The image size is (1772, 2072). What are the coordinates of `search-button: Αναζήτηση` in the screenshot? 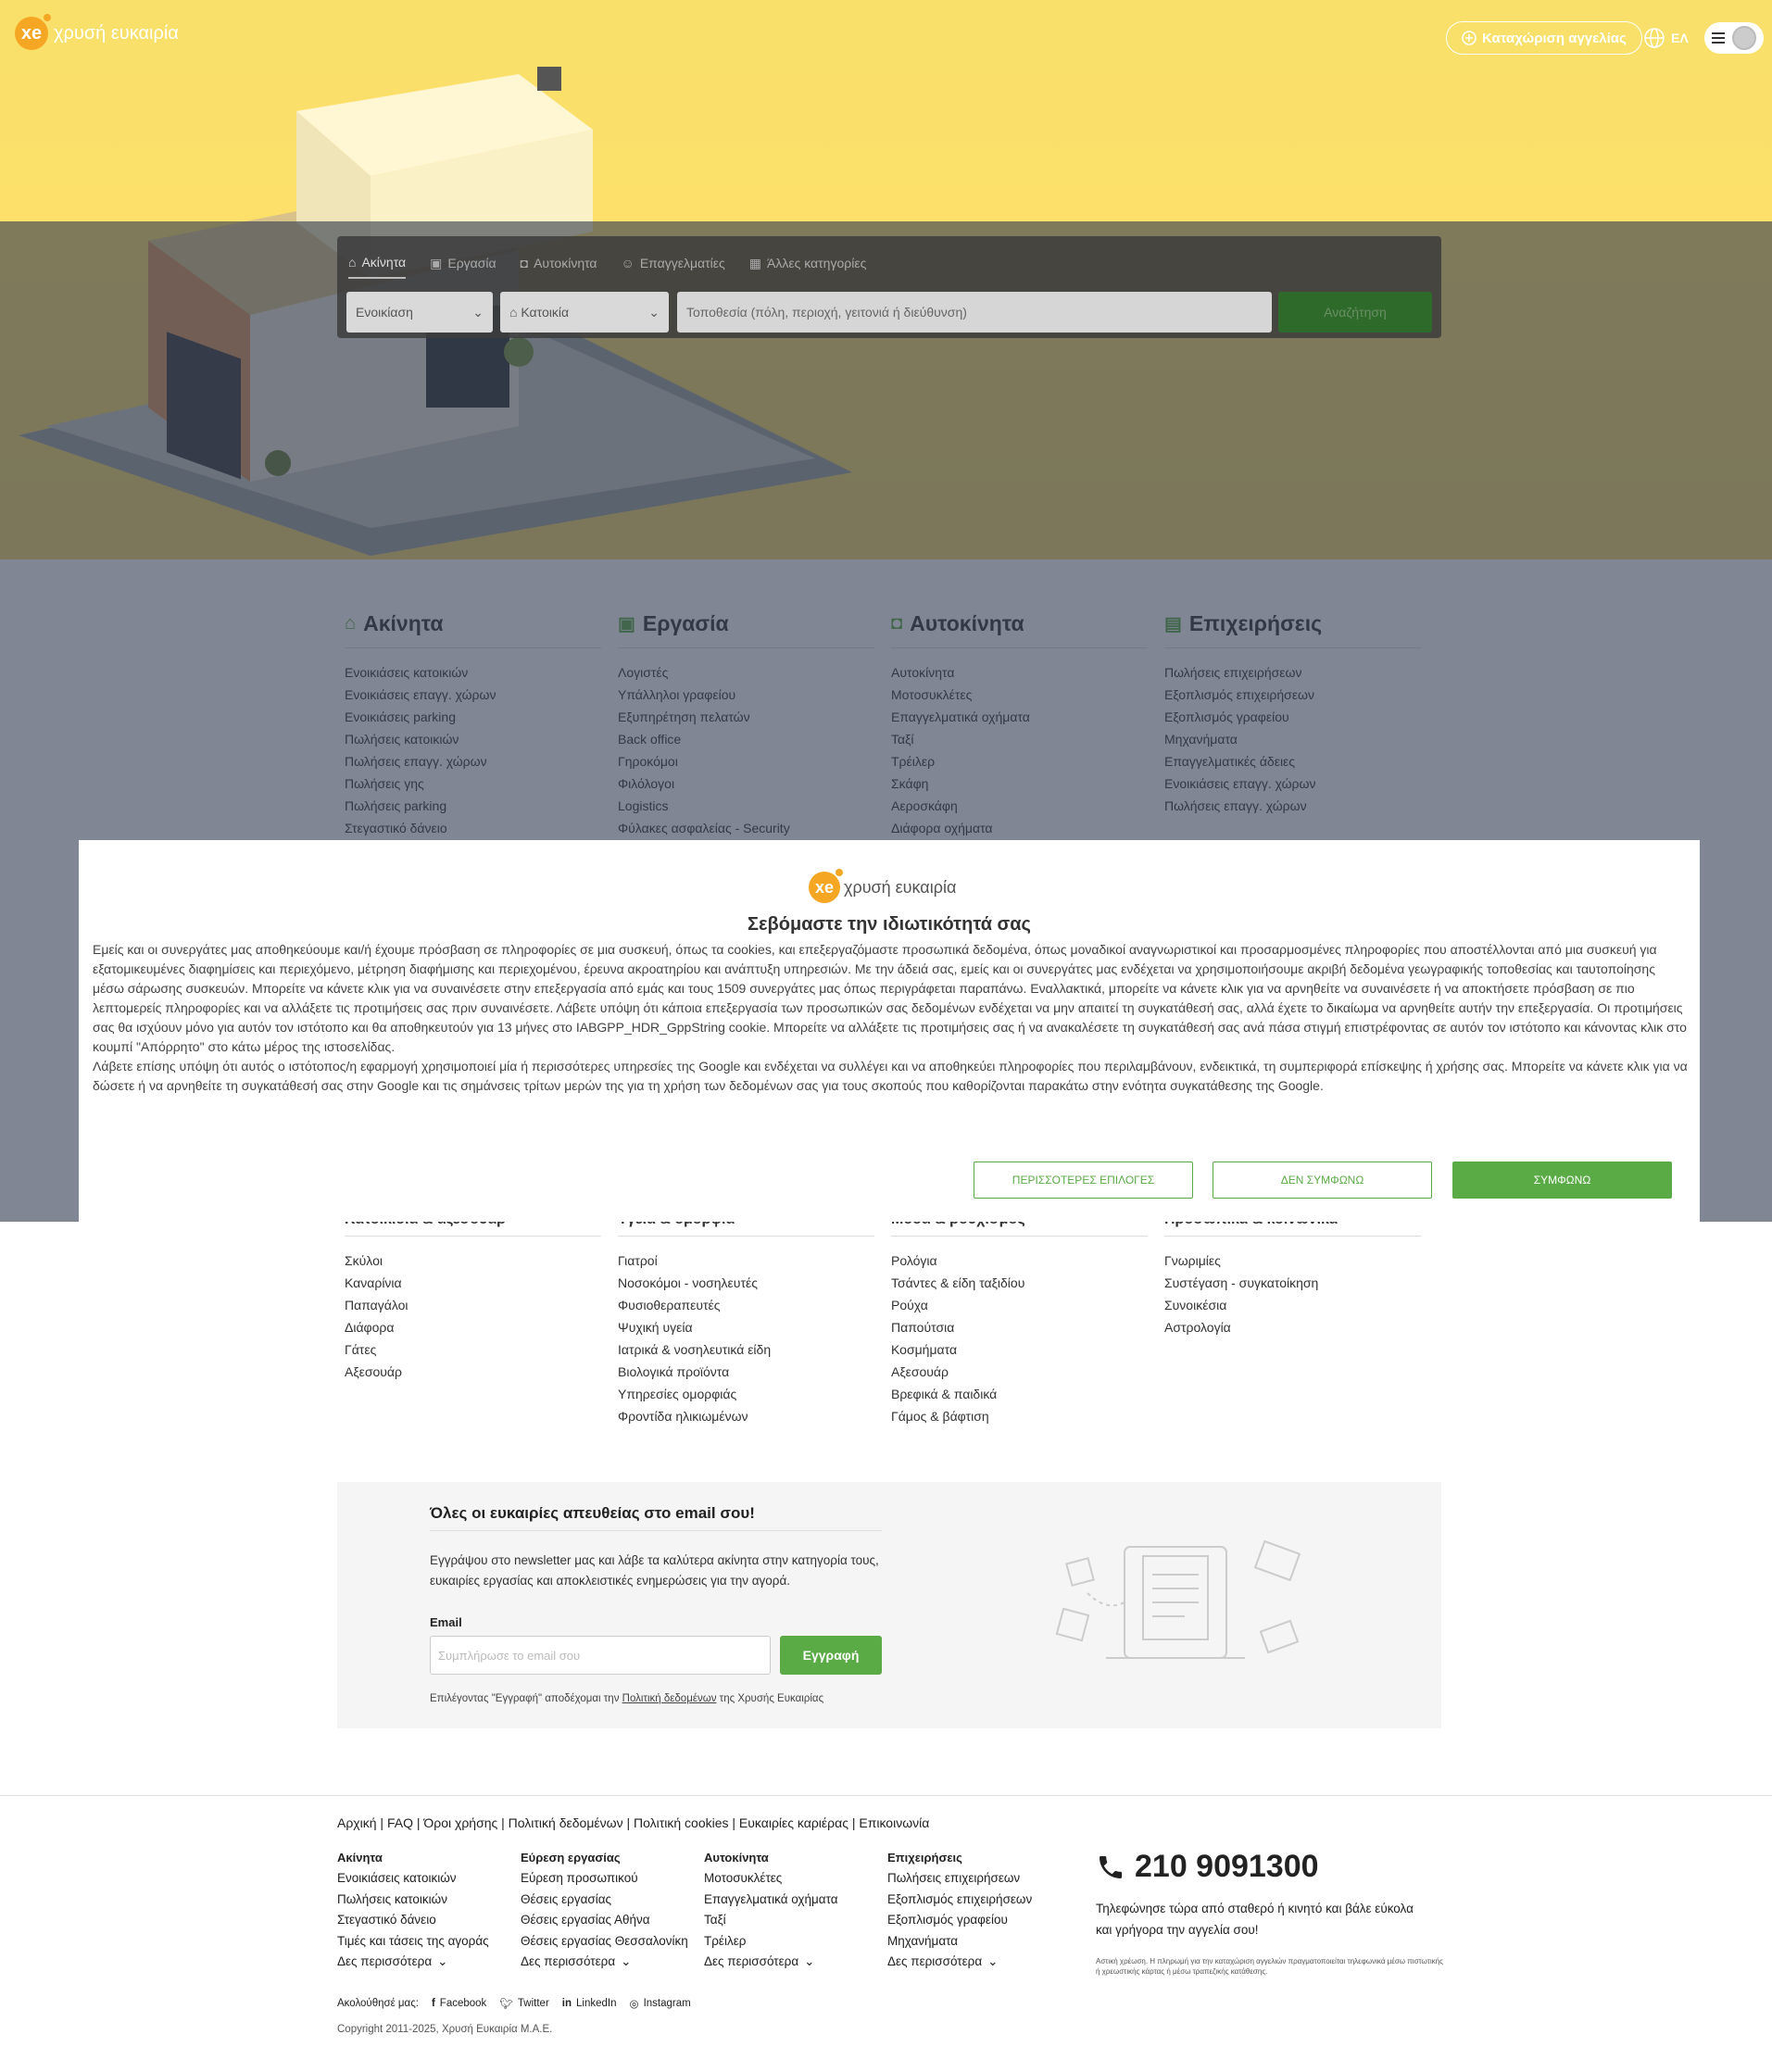 It's located at (1355, 312).